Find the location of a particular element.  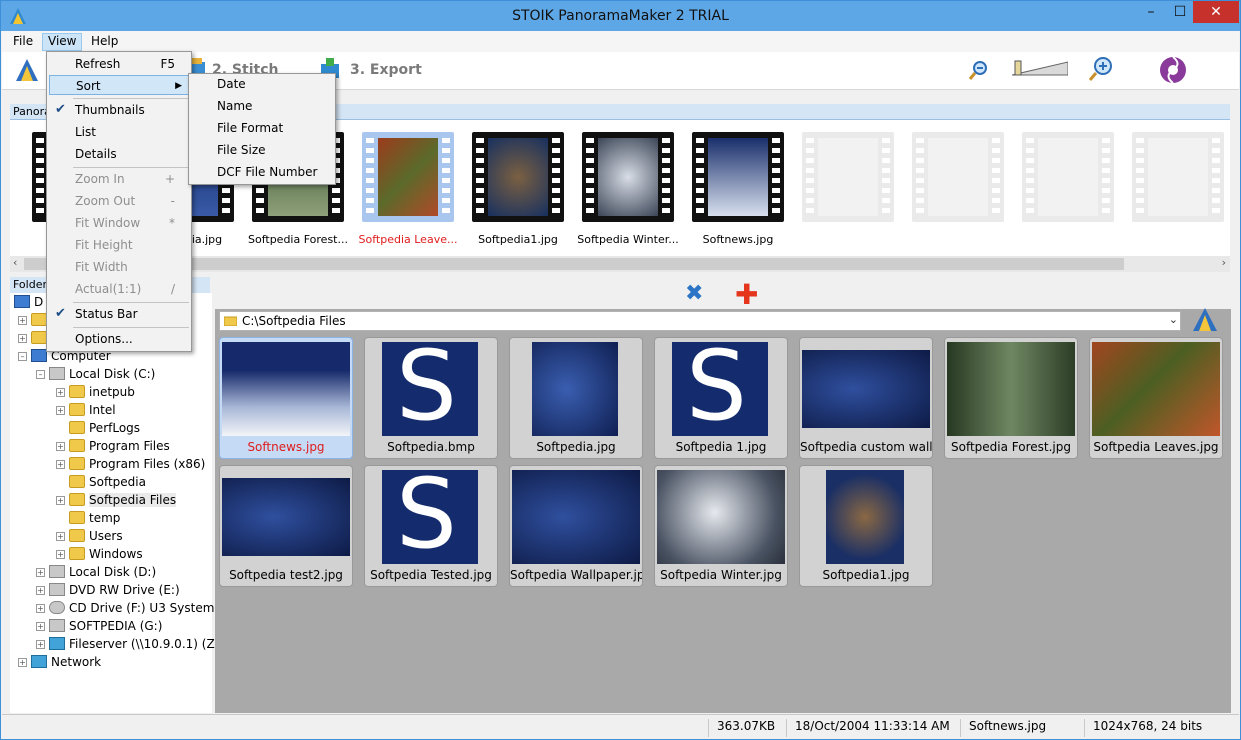

export-step-button: 3. Export is located at coordinates (386, 70).